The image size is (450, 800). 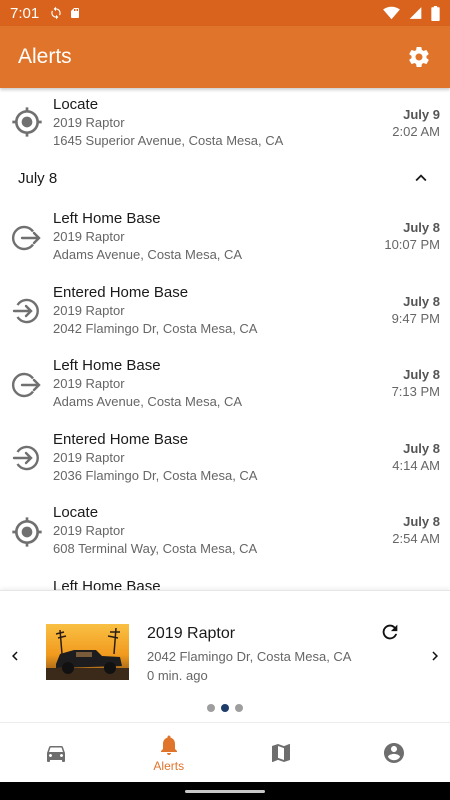 I want to click on alert-time: 2:02 AM, so click(x=416, y=131).